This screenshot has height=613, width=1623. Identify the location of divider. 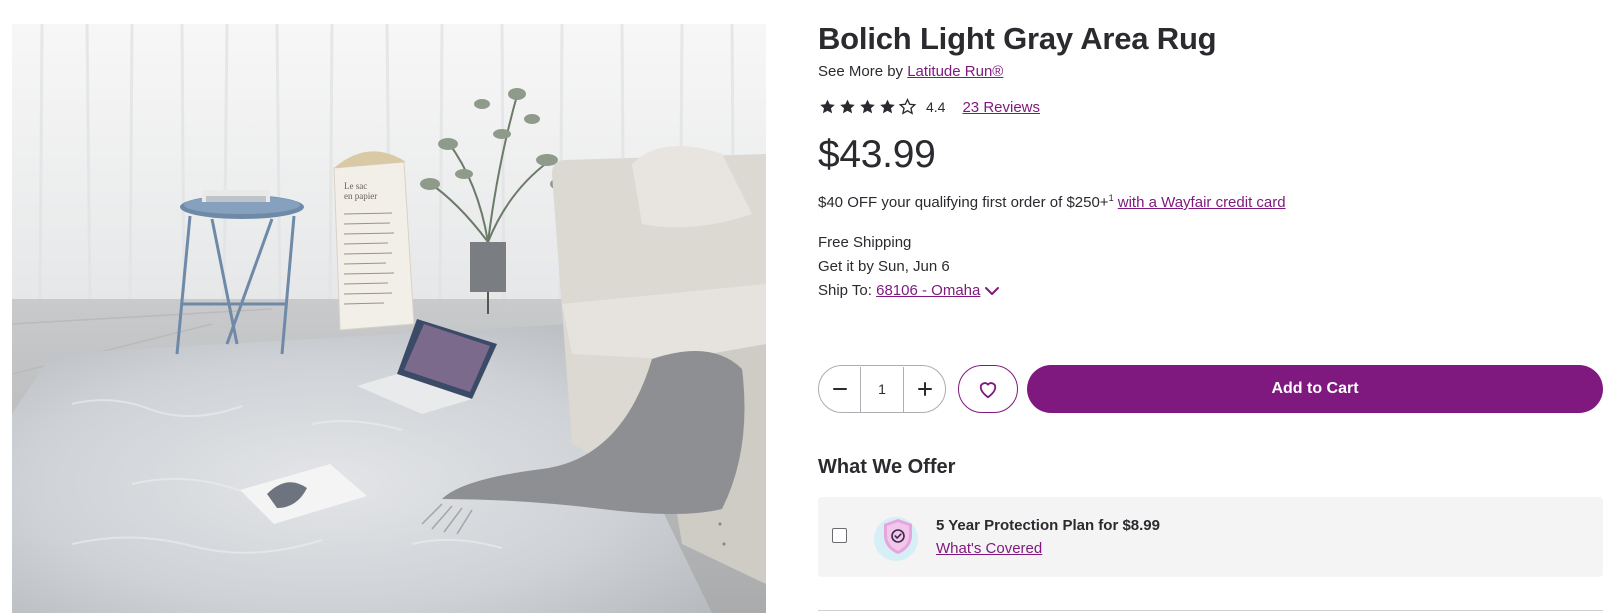
(1210, 610).